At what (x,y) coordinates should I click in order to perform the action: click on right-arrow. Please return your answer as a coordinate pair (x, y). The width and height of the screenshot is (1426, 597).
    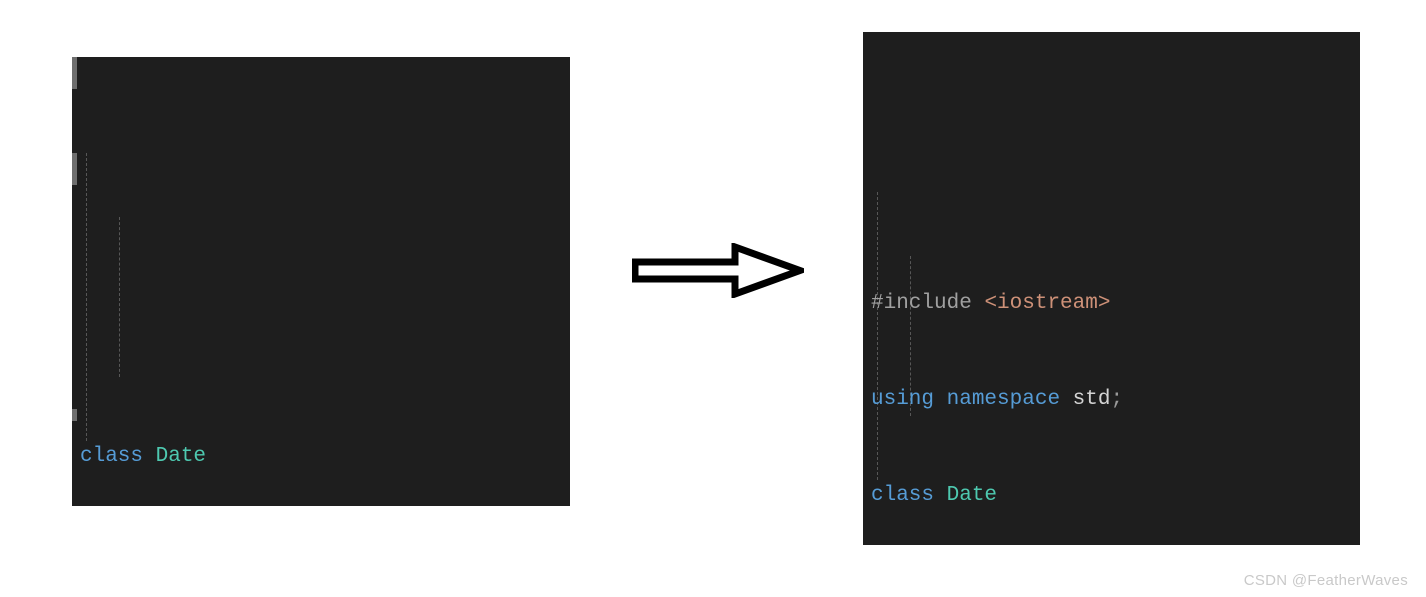
    Looking at the image, I should click on (721, 270).